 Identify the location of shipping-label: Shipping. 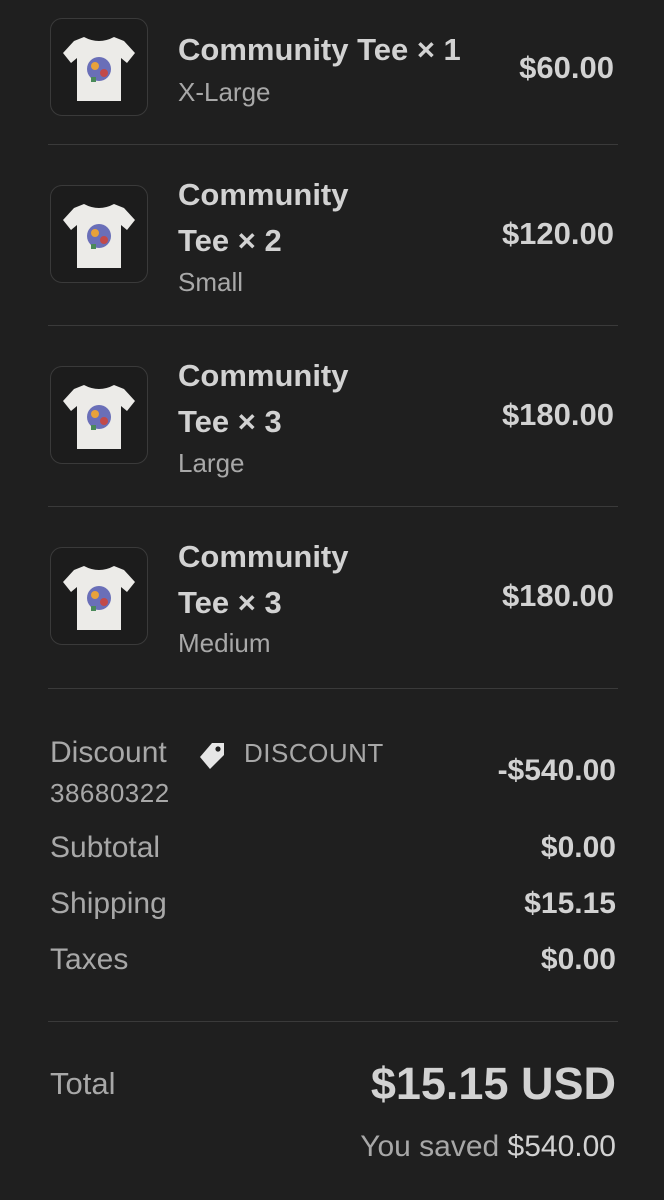
(108, 903).